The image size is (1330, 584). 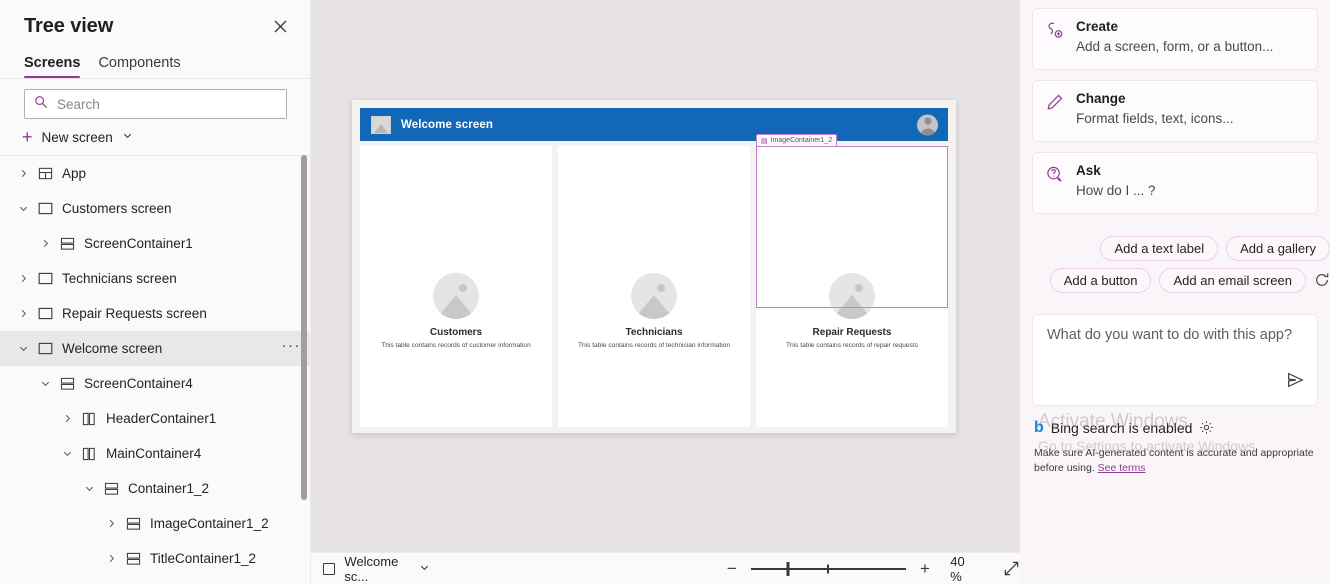 What do you see at coordinates (292, 348) in the screenshot?
I see `tree-item-more-menu: ···` at bounding box center [292, 348].